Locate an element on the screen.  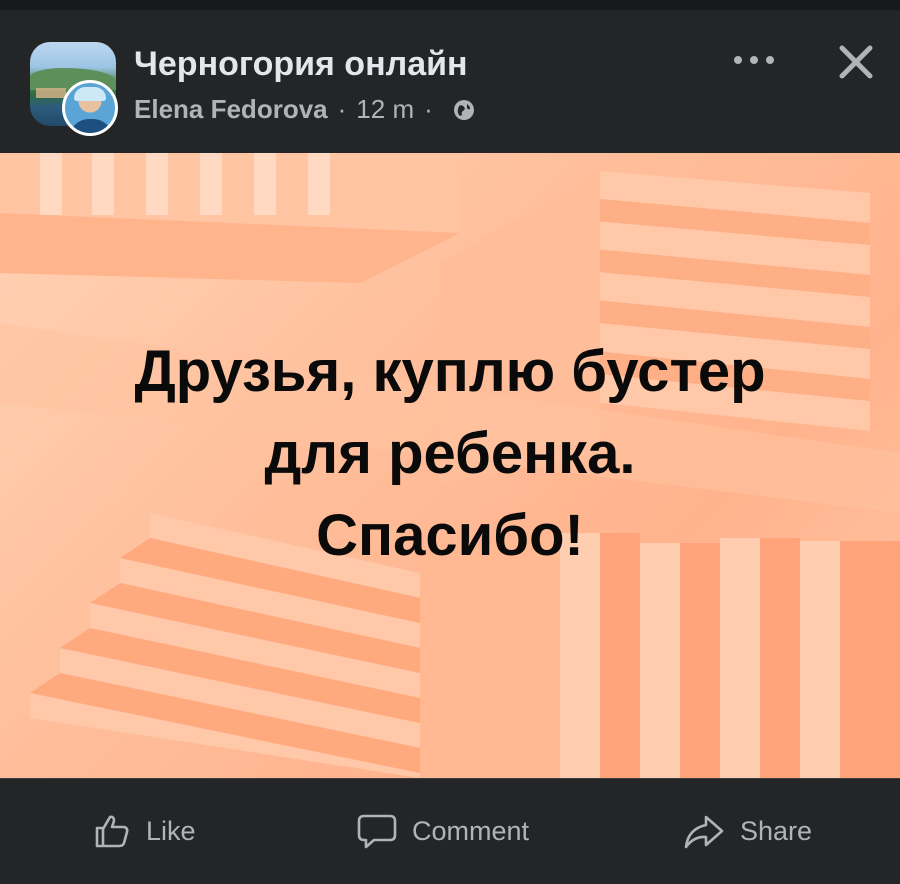
author-avatar is located at coordinates (90, 108).